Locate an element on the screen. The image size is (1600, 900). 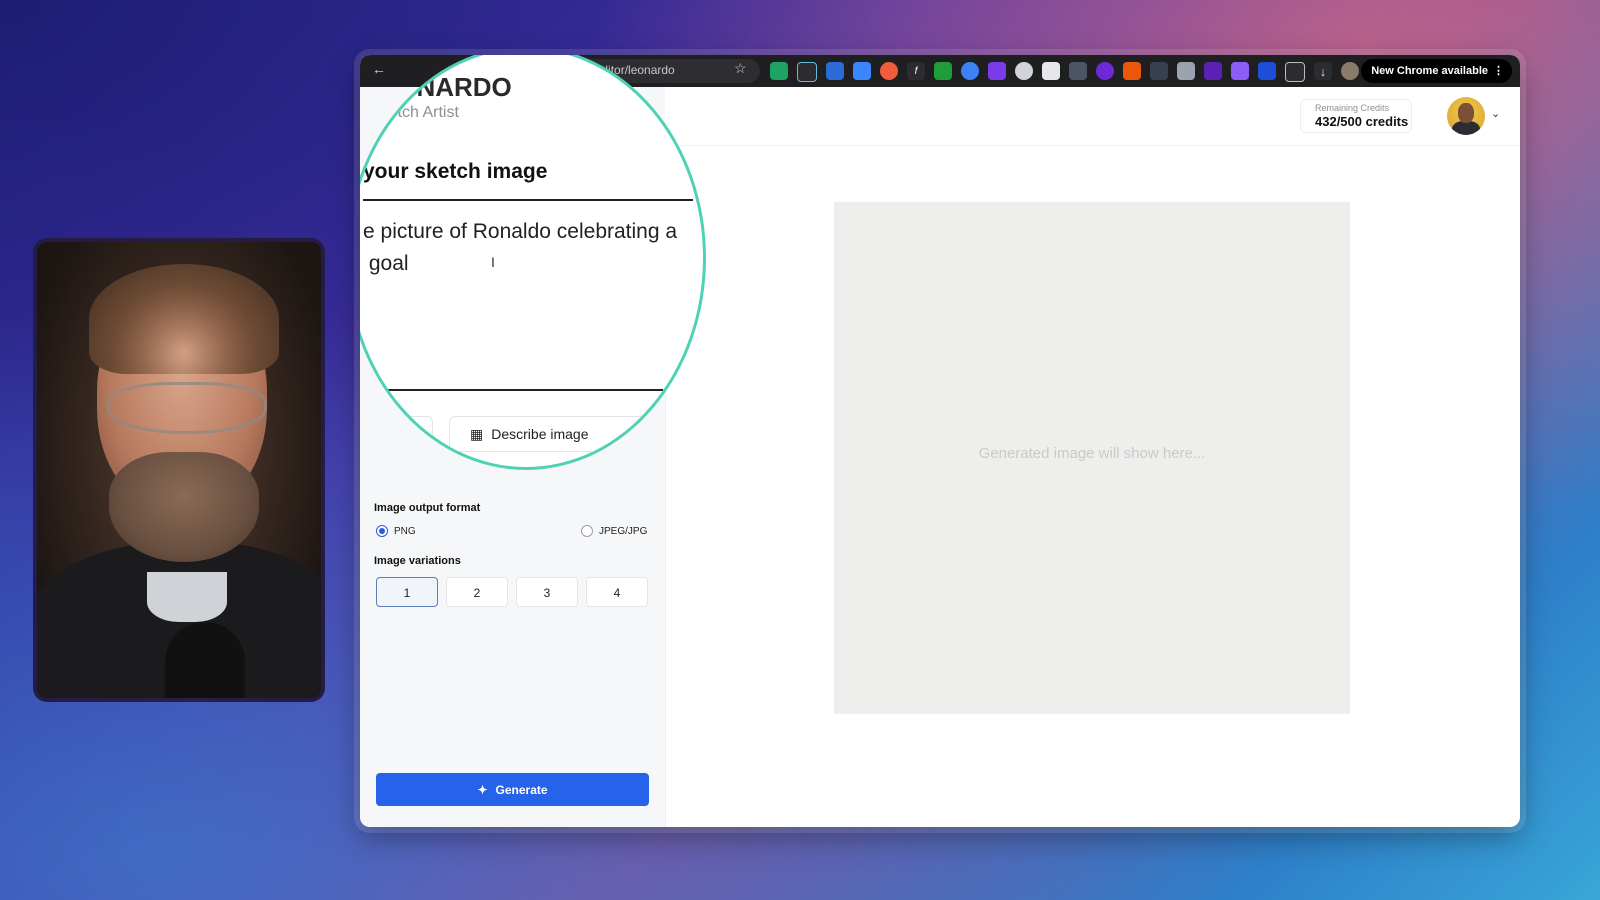
content-button: ntent is located at coordinates (398, 434).